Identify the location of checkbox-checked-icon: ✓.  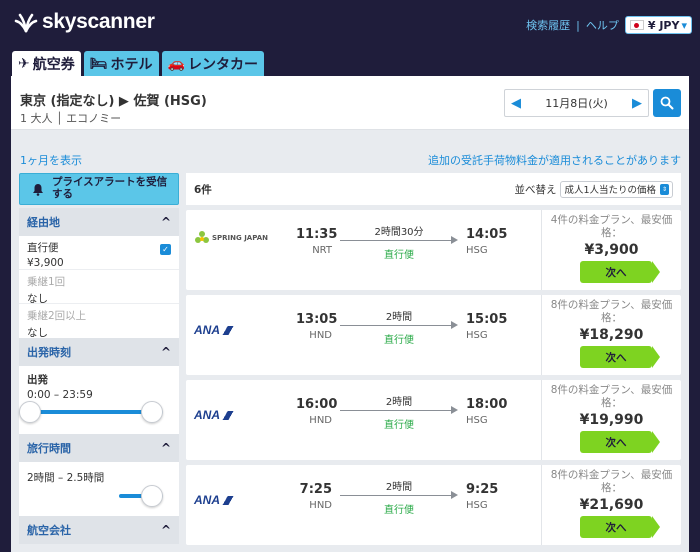
(165, 249).